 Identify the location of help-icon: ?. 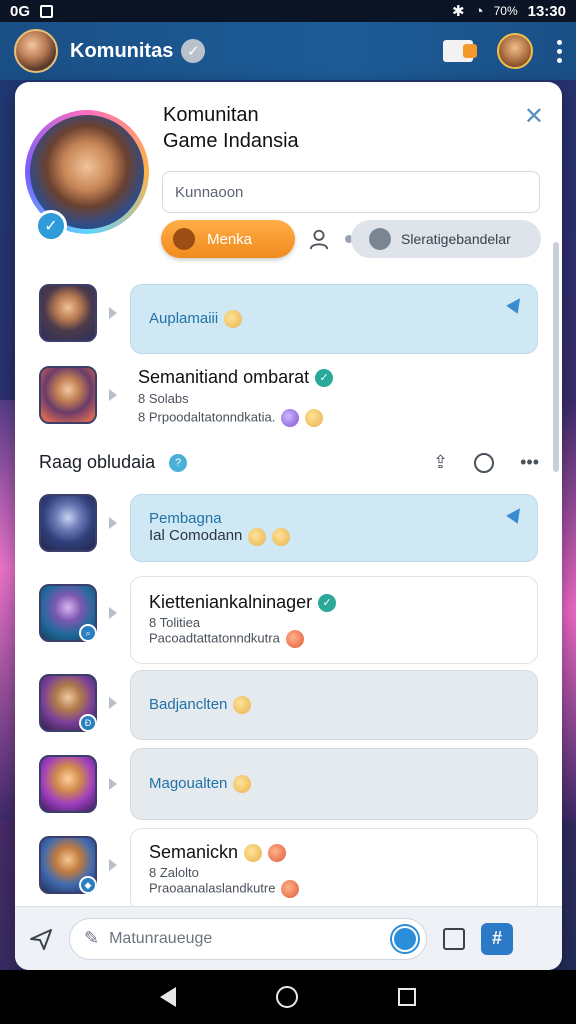
(178, 462).